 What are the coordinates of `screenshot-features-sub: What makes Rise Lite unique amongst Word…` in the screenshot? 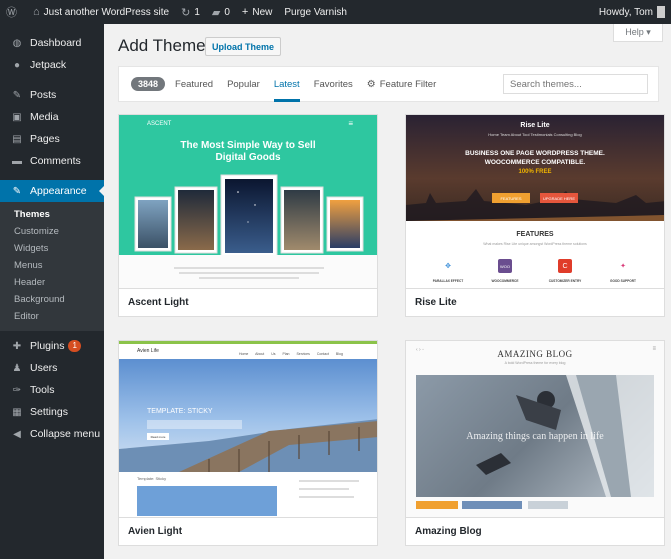 It's located at (535, 244).